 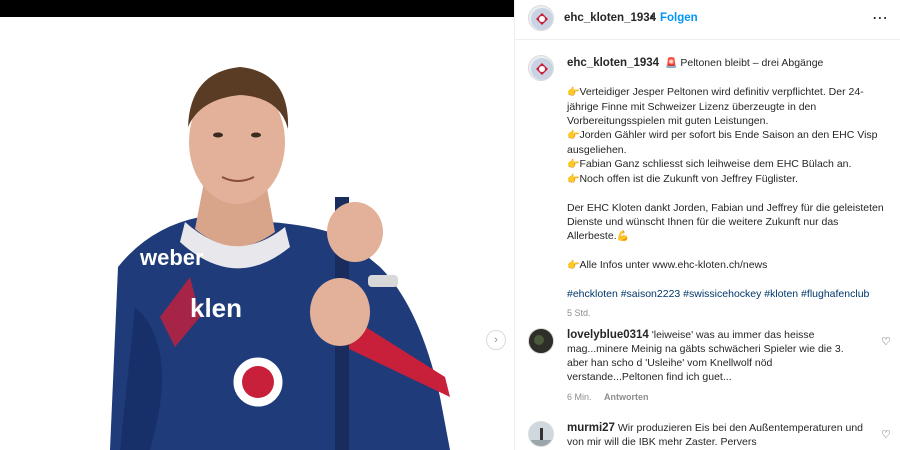 What do you see at coordinates (880, 18) in the screenshot?
I see `more-options-icon: ⋯` at bounding box center [880, 18].